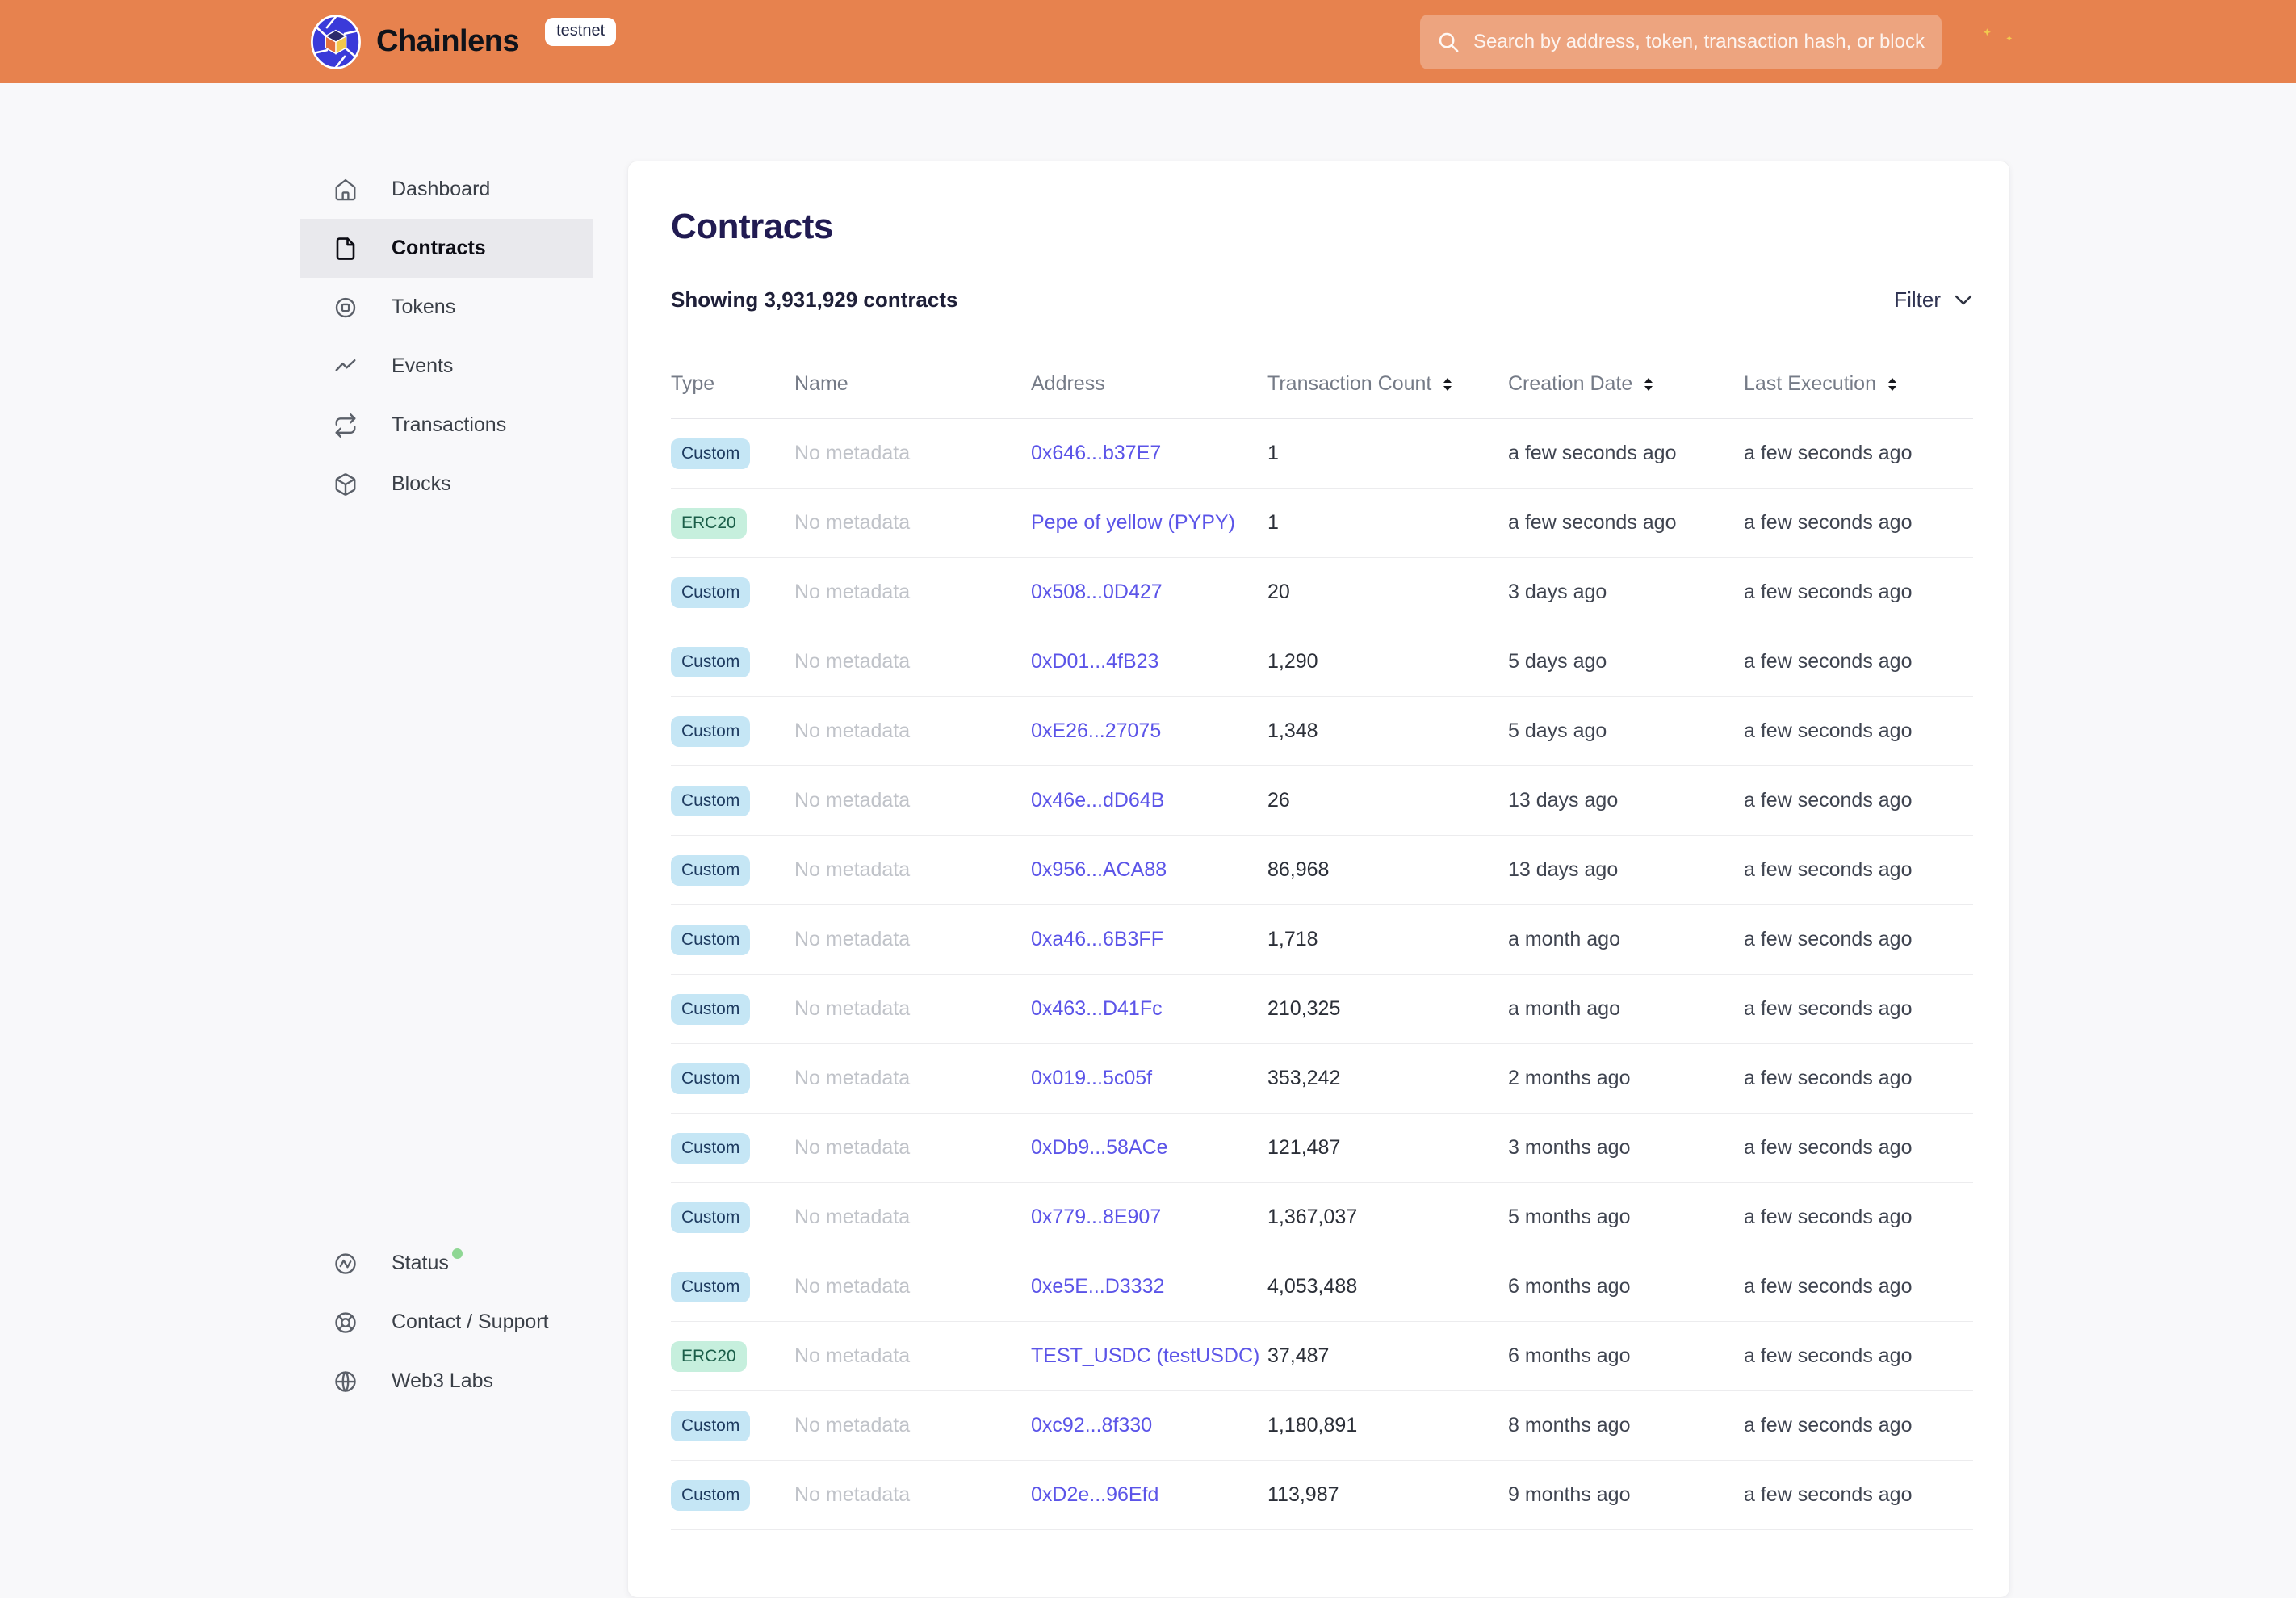 Image resolution: width=2296 pixels, height=1598 pixels. I want to click on sidebar-item-events: Events, so click(446, 366).